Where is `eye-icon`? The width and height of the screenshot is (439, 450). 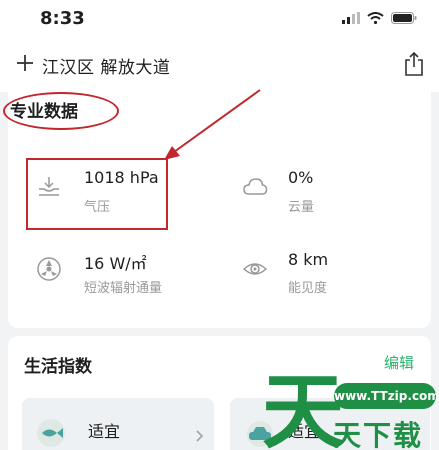 eye-icon is located at coordinates (255, 269).